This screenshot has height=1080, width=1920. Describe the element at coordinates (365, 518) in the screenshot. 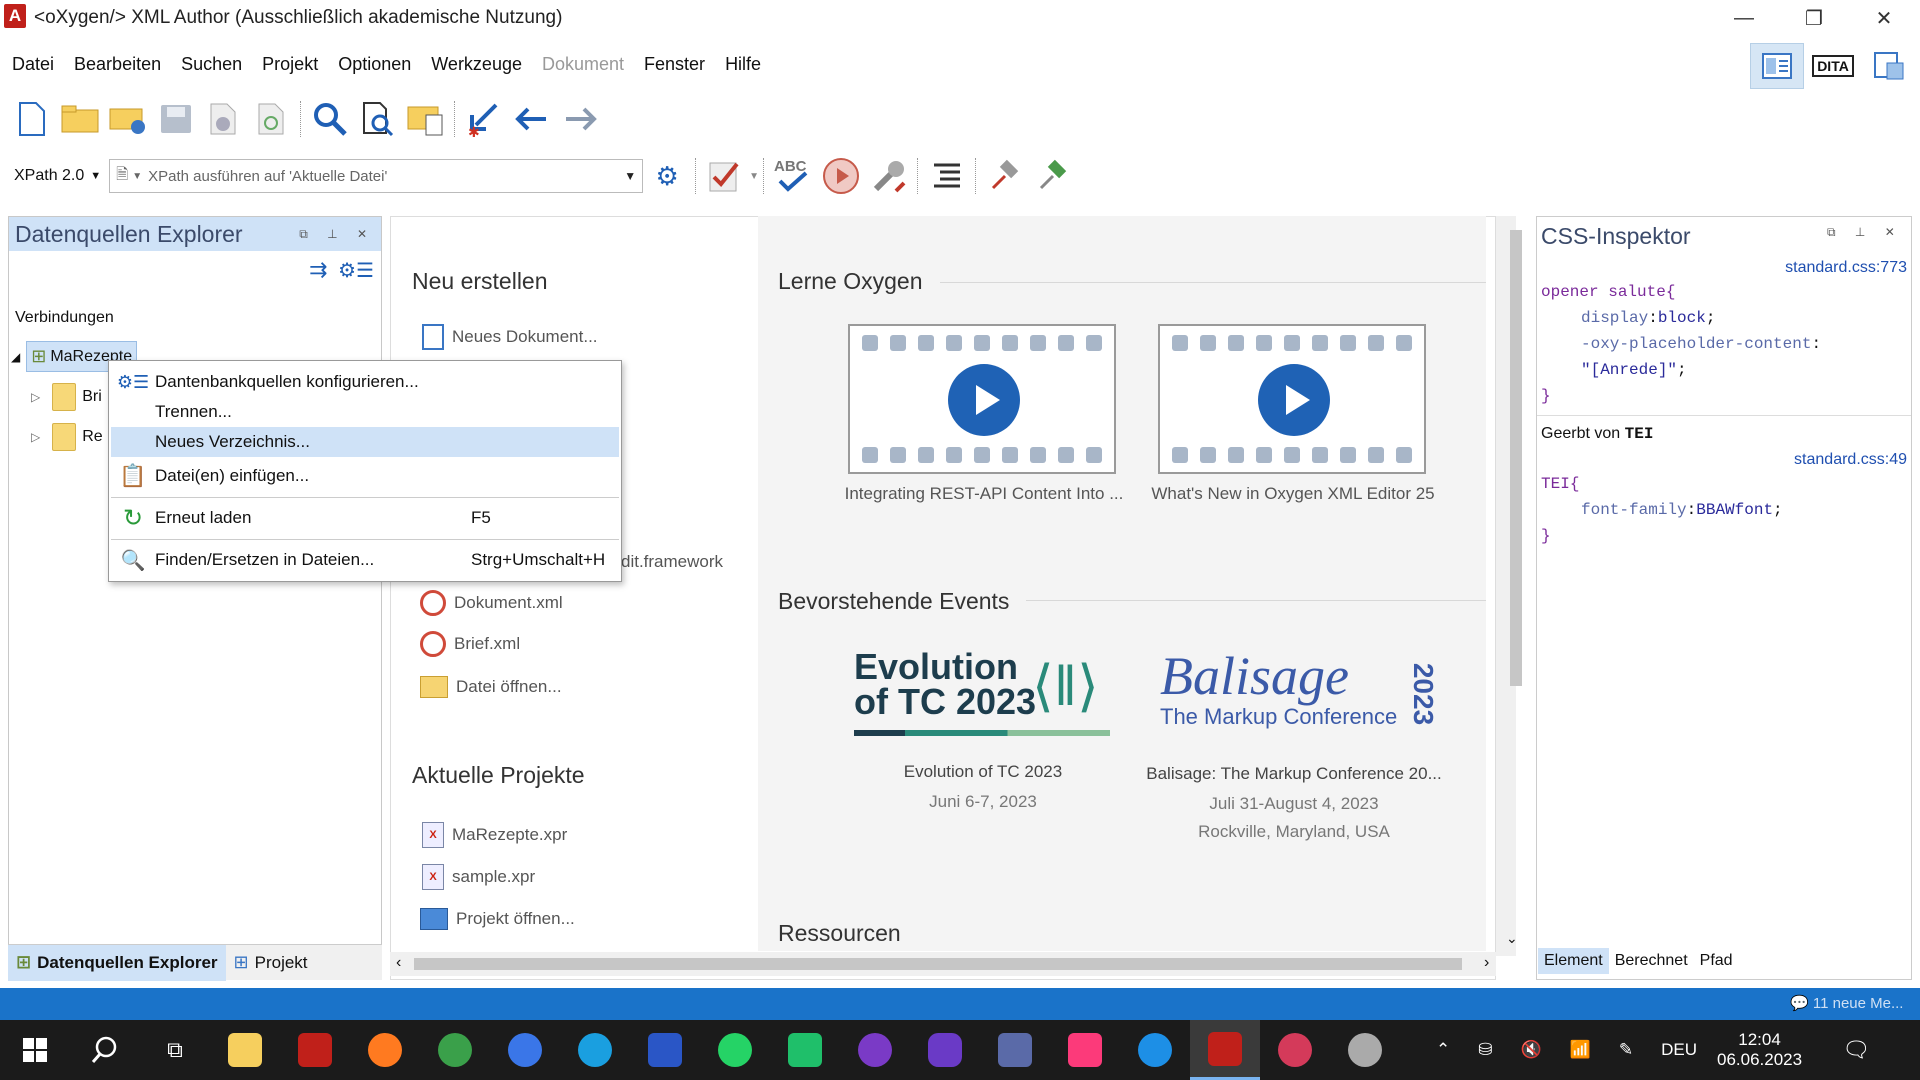

I see `menu-item-reload: ↻ Erneut laden F5` at that location.